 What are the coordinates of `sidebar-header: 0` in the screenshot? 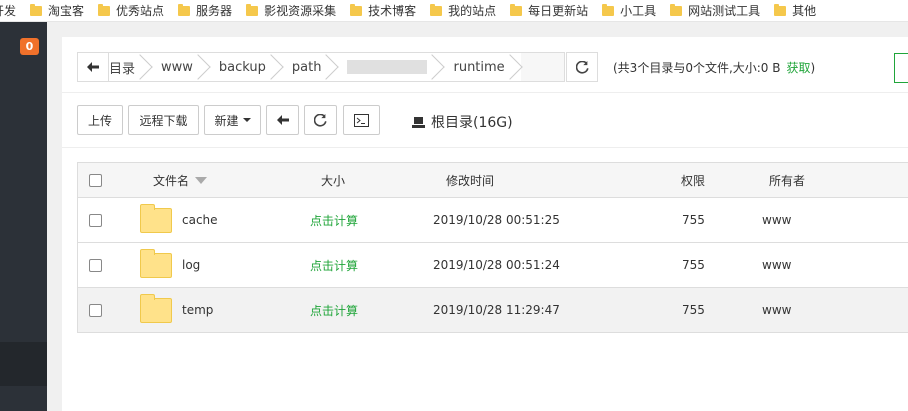 It's located at (23, 44).